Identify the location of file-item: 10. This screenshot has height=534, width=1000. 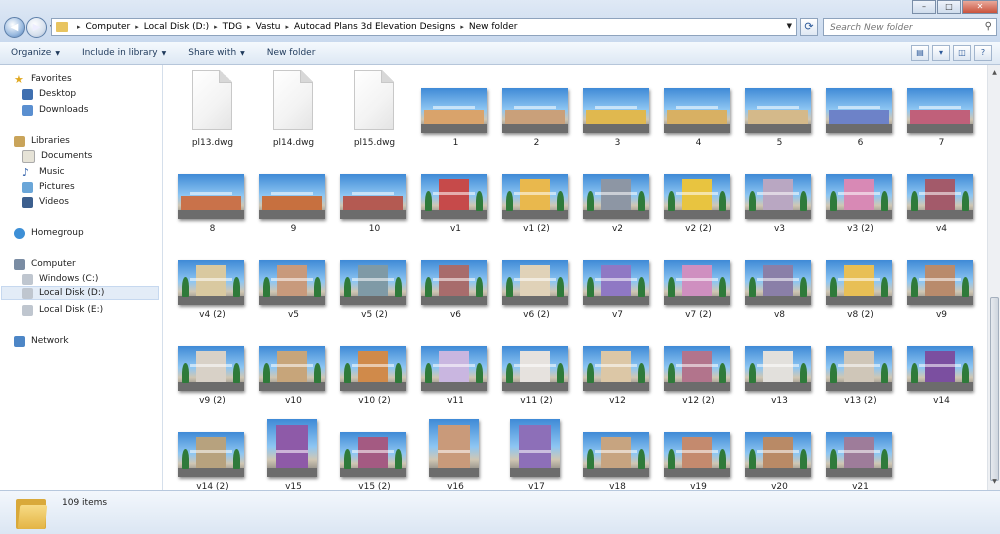
(374, 196).